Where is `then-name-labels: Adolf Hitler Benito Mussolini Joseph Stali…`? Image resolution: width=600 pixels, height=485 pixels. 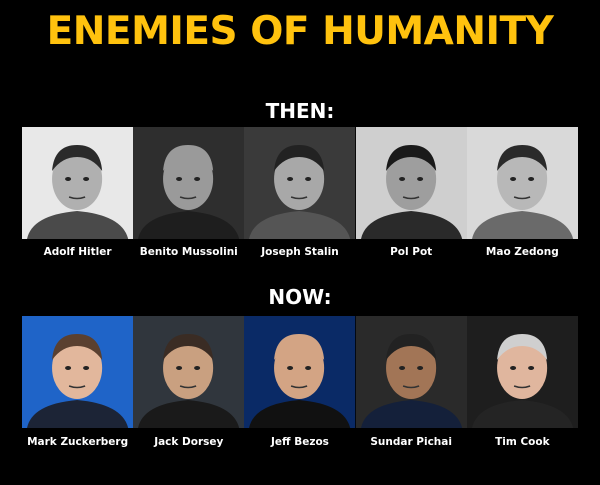 then-name-labels: Adolf Hitler Benito Mussolini Joseph Stali… is located at coordinates (300, 252).